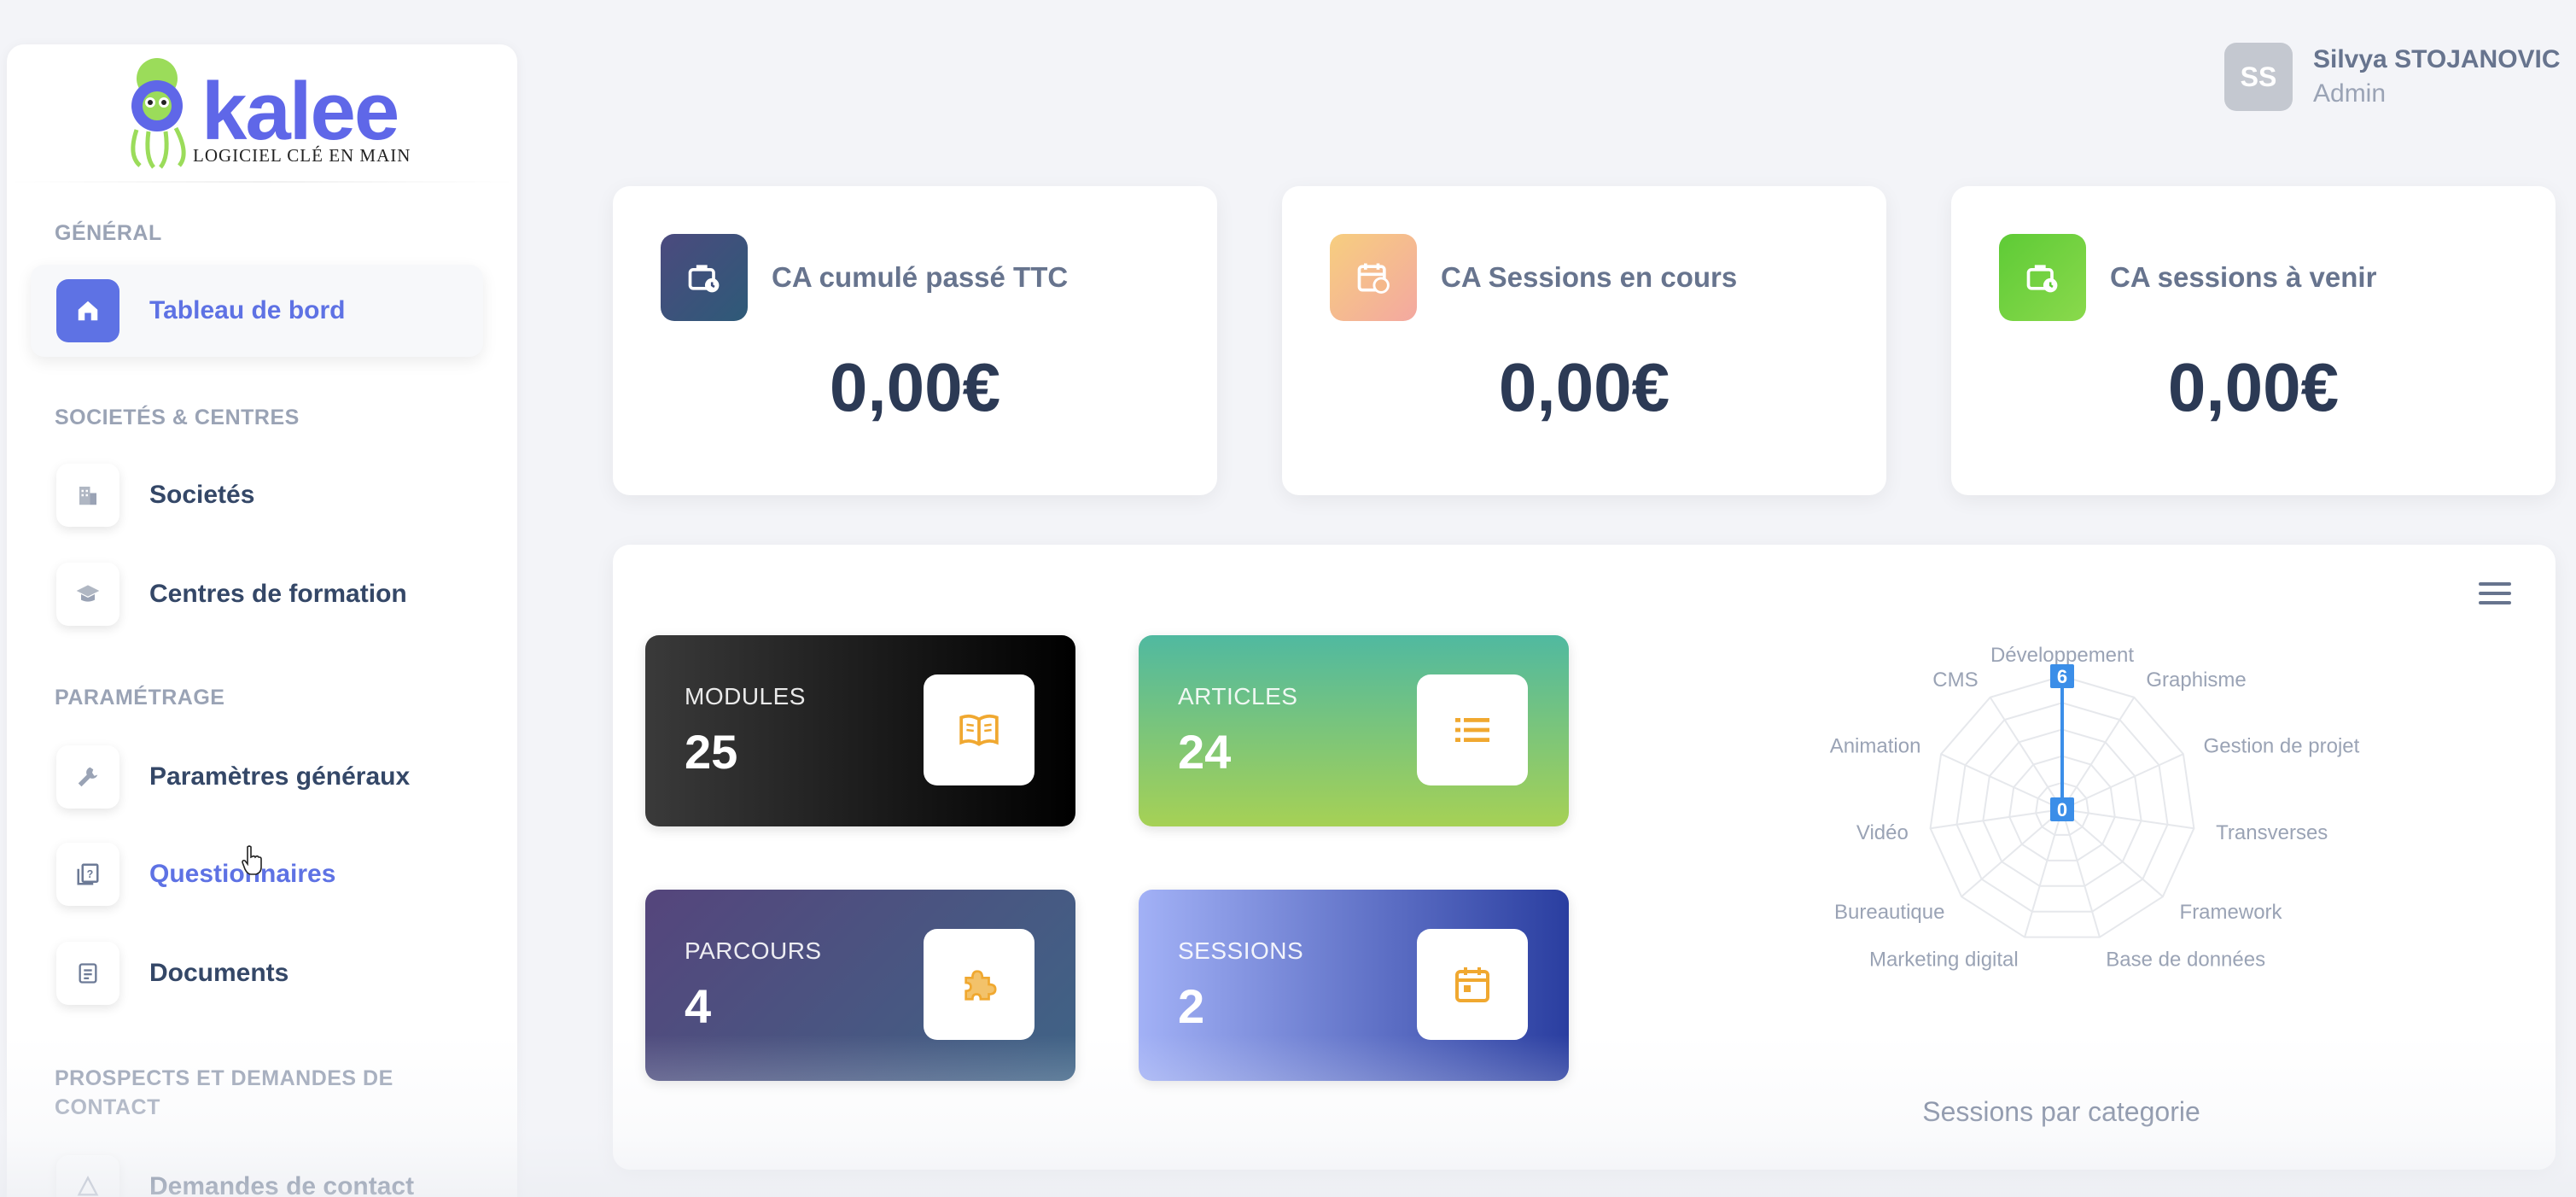  Describe the element at coordinates (2495, 595) in the screenshot. I see `chart-menu-icon` at that location.